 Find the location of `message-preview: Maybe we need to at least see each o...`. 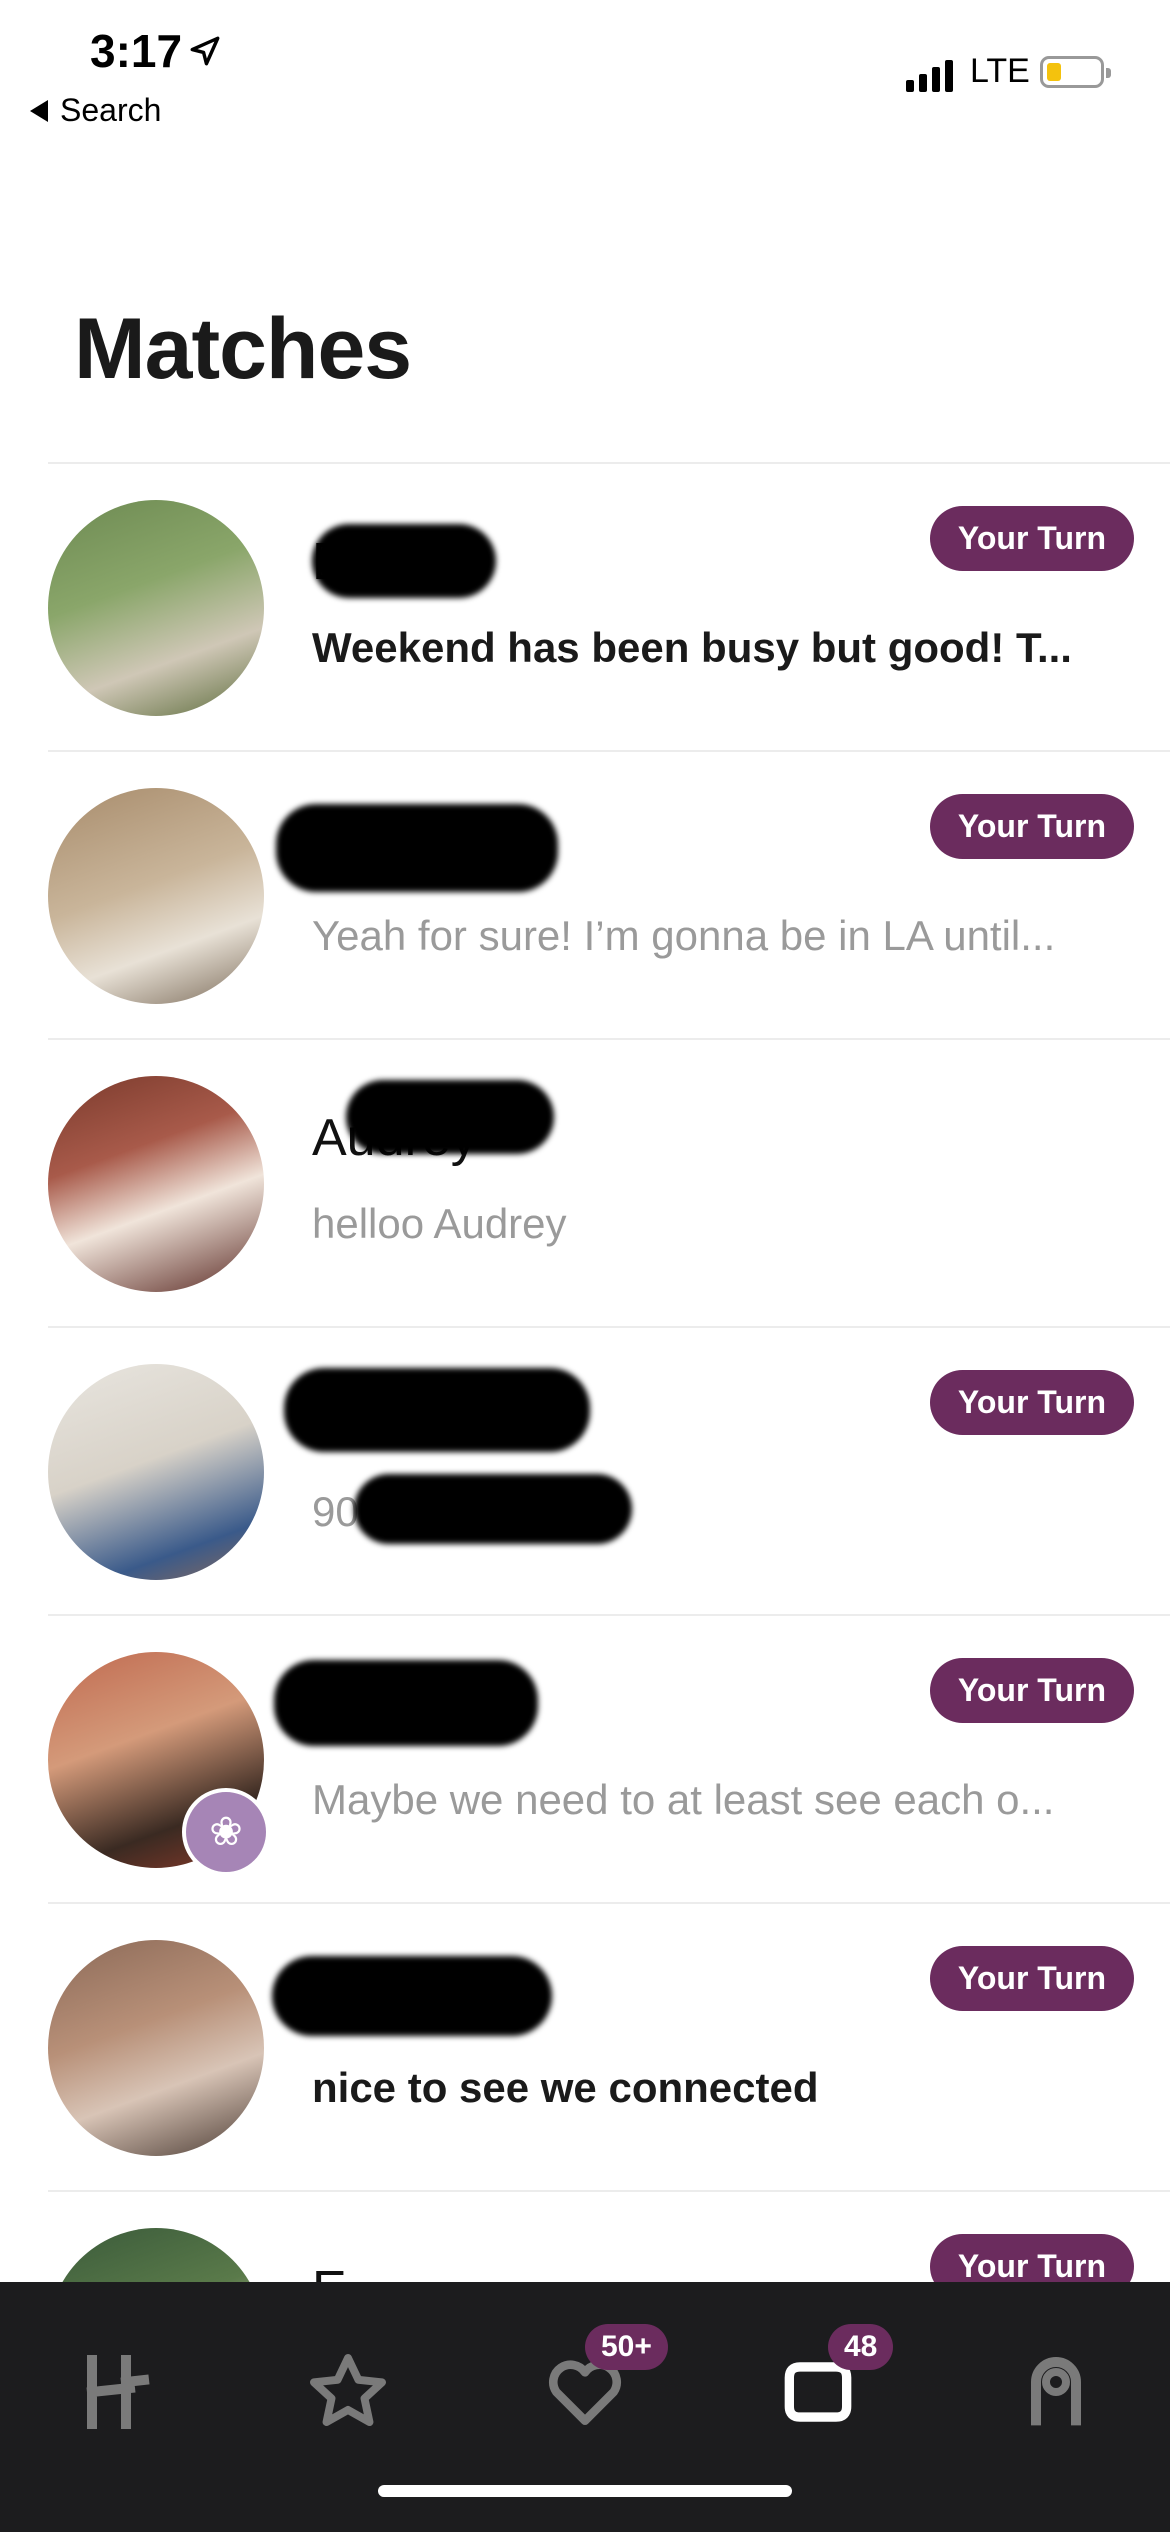

message-preview: Maybe we need to at least see each o... is located at coordinates (683, 1799).